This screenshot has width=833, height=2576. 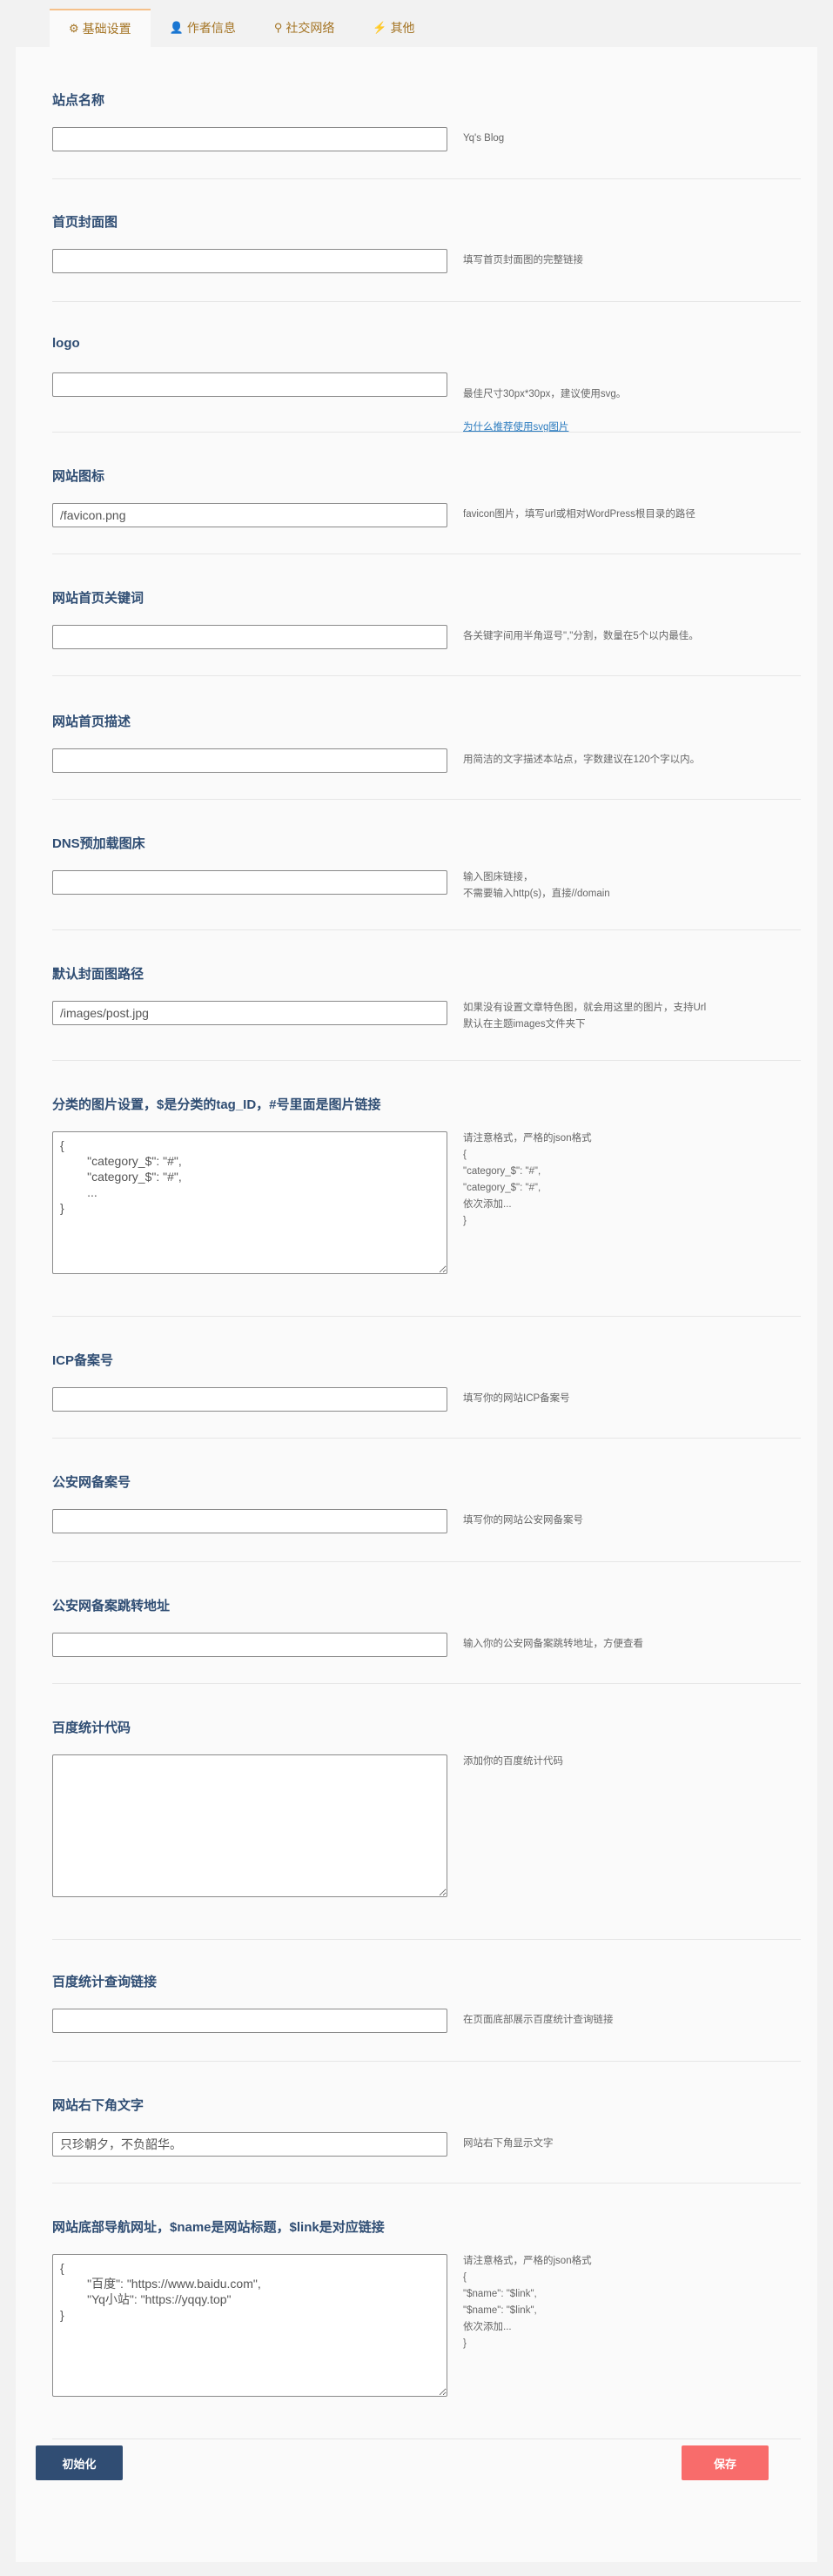 I want to click on home-cover-input, so click(x=250, y=261).